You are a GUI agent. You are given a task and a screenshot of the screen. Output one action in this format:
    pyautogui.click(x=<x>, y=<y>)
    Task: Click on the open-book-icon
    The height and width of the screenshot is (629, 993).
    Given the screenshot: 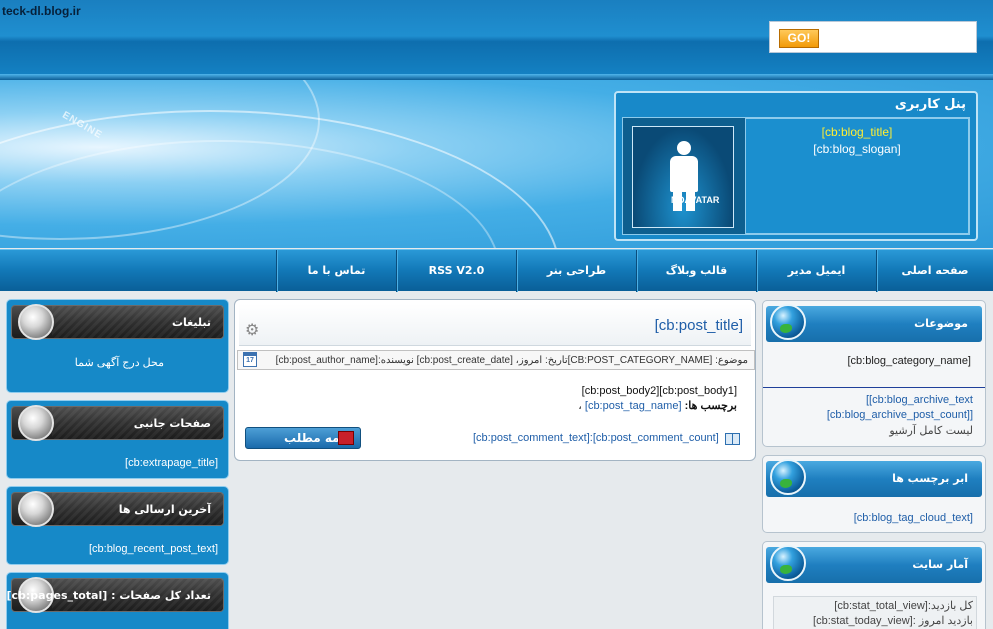 What is the action you would take?
    pyautogui.click(x=732, y=439)
    